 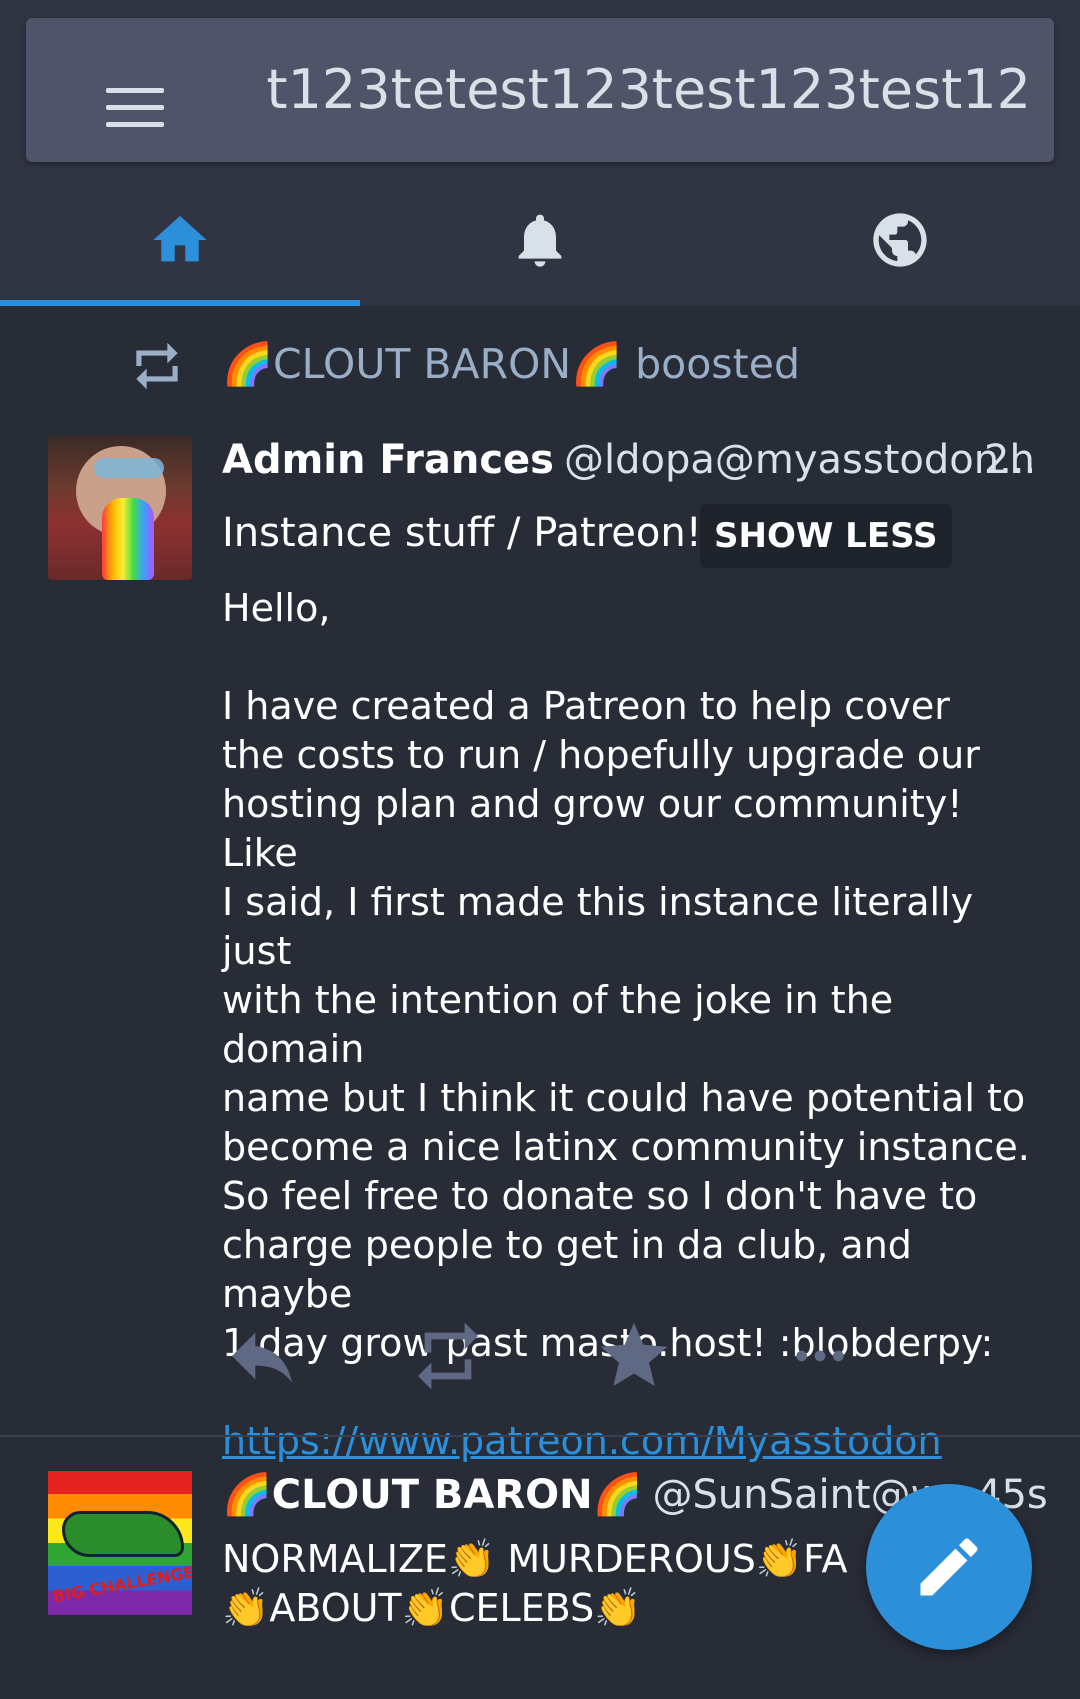 What do you see at coordinates (1009, 460) in the screenshot?
I see `status-timestamp: 2h` at bounding box center [1009, 460].